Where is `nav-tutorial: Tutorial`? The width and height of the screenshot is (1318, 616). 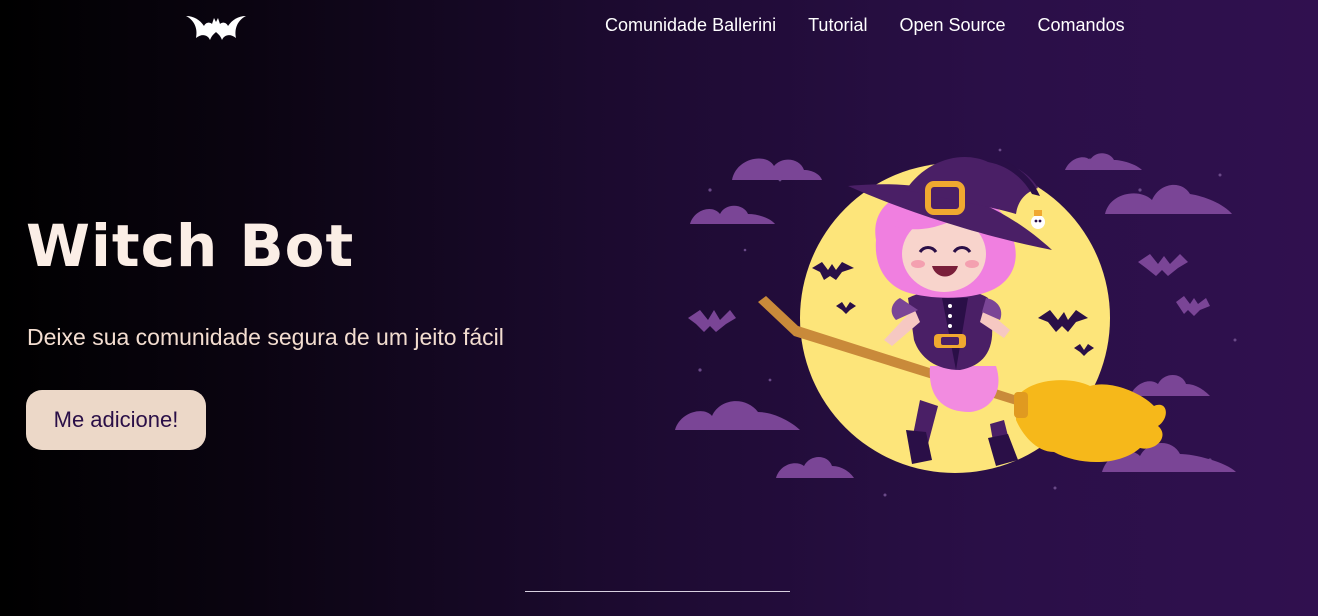
nav-tutorial: Tutorial is located at coordinates (837, 25).